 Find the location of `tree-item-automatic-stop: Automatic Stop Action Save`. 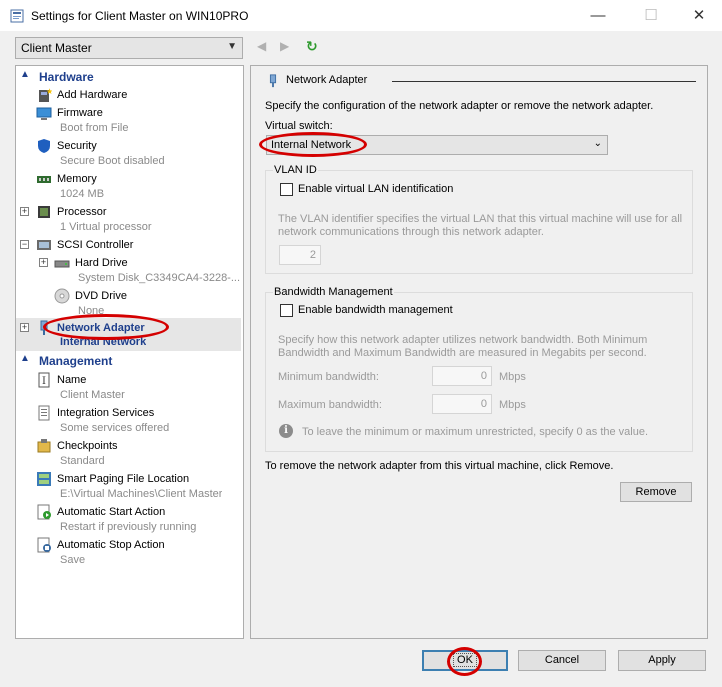

tree-item-automatic-stop: Automatic Stop Action Save is located at coordinates (128, 552).